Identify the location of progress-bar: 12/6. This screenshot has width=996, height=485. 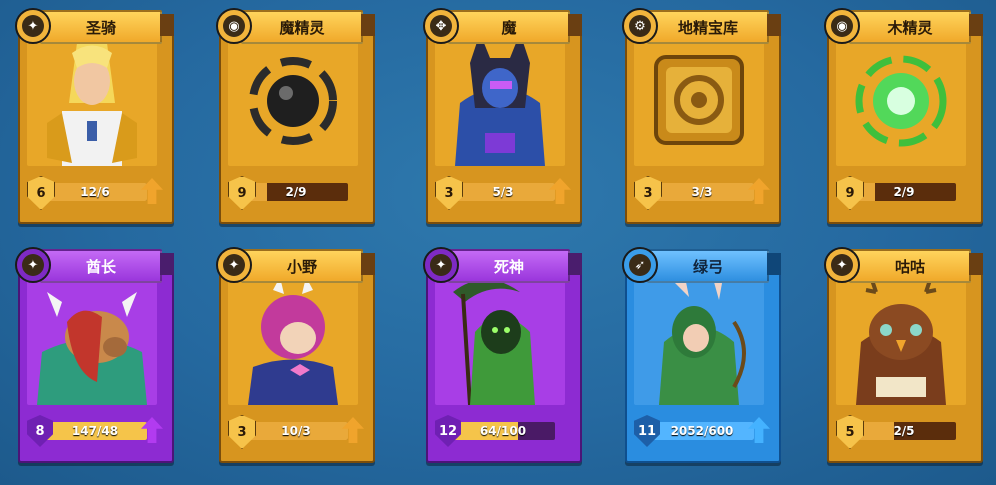
(95, 192).